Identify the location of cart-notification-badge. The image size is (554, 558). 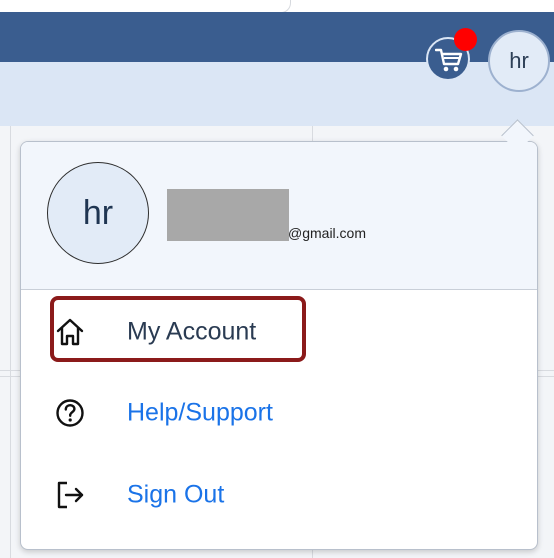
(465, 39).